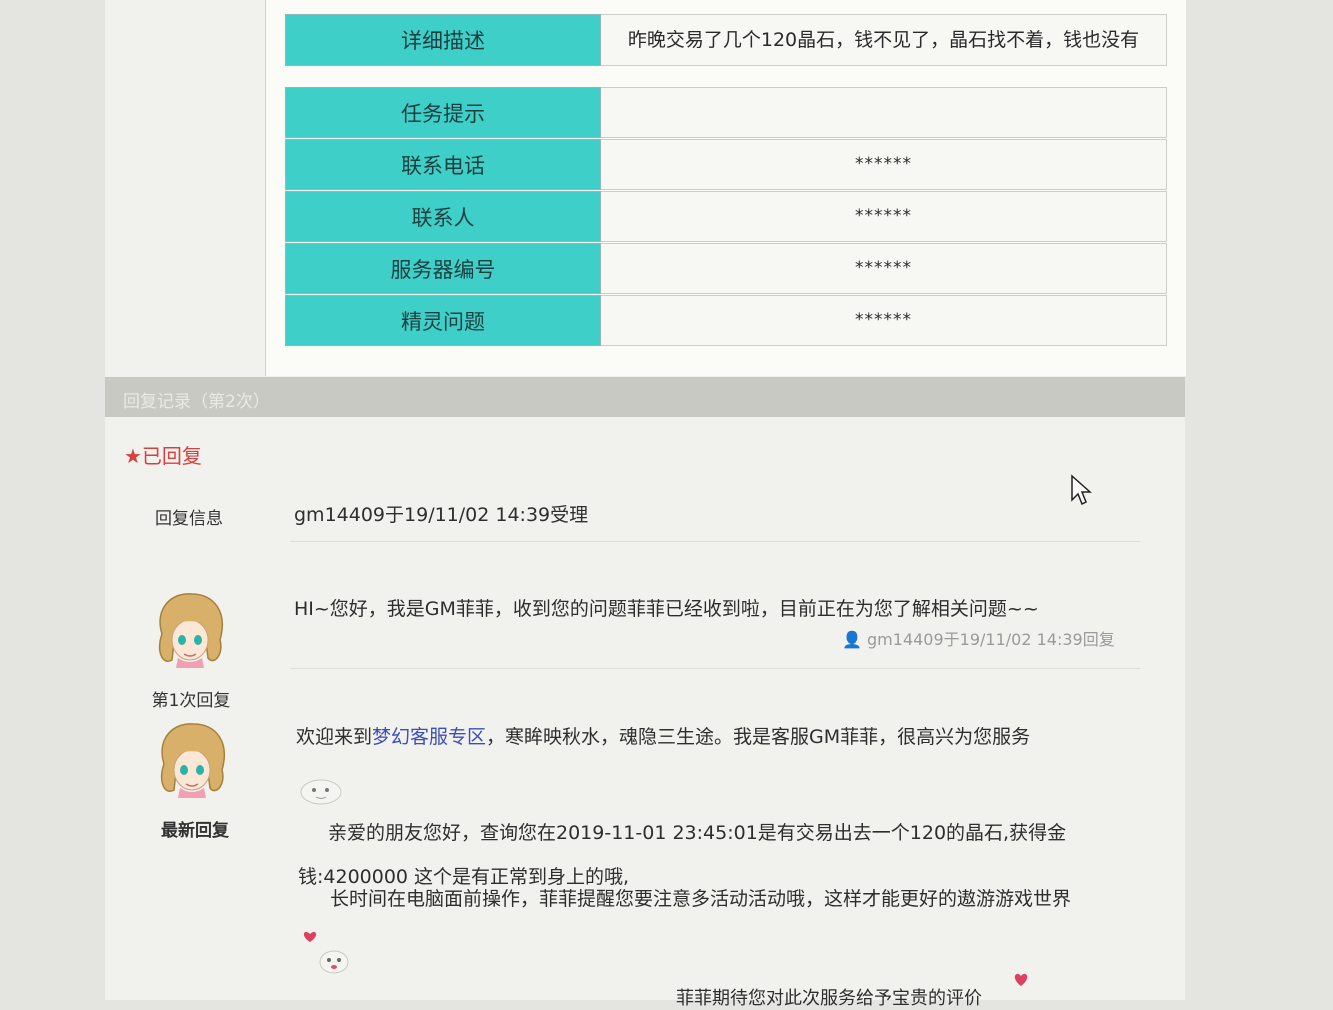  What do you see at coordinates (701, 899) in the screenshot?
I see `latest-para2: 长时间在电脑面前操作，菲菲提醒您要注意多活动活动哦，这样才能更好的遨游游戏世界` at bounding box center [701, 899].